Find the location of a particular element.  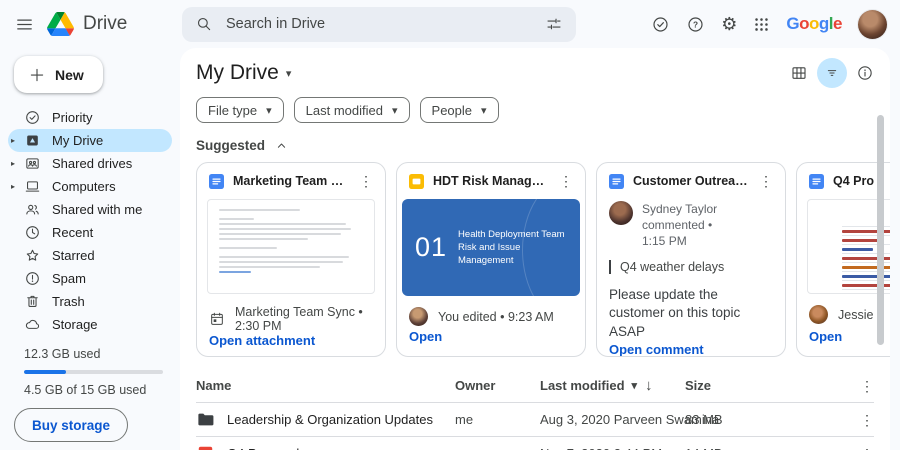

suggested-label: Suggested is located at coordinates (231, 145).